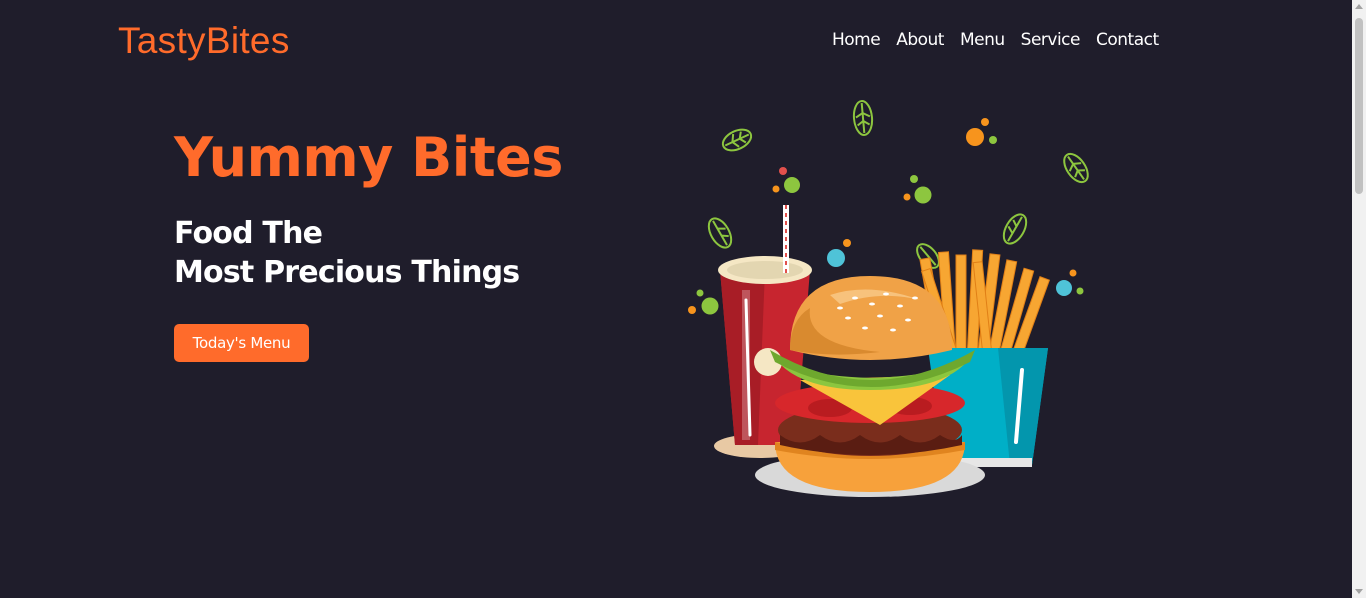 Image resolution: width=1366 pixels, height=598 pixels. What do you see at coordinates (920, 40) in the screenshot?
I see `nav-link-about: About` at bounding box center [920, 40].